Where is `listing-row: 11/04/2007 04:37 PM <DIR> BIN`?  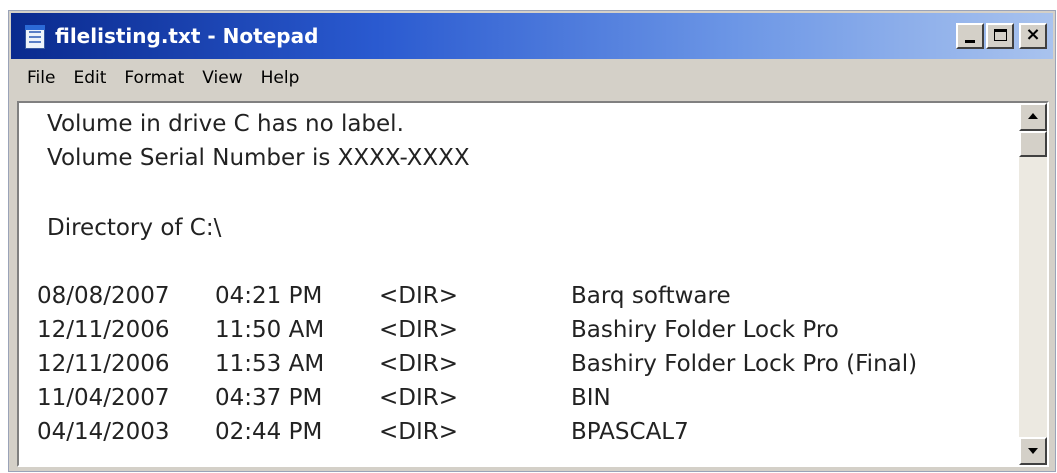 listing-row: 11/04/2007 04:37 PM <DIR> BIN is located at coordinates (518, 398).